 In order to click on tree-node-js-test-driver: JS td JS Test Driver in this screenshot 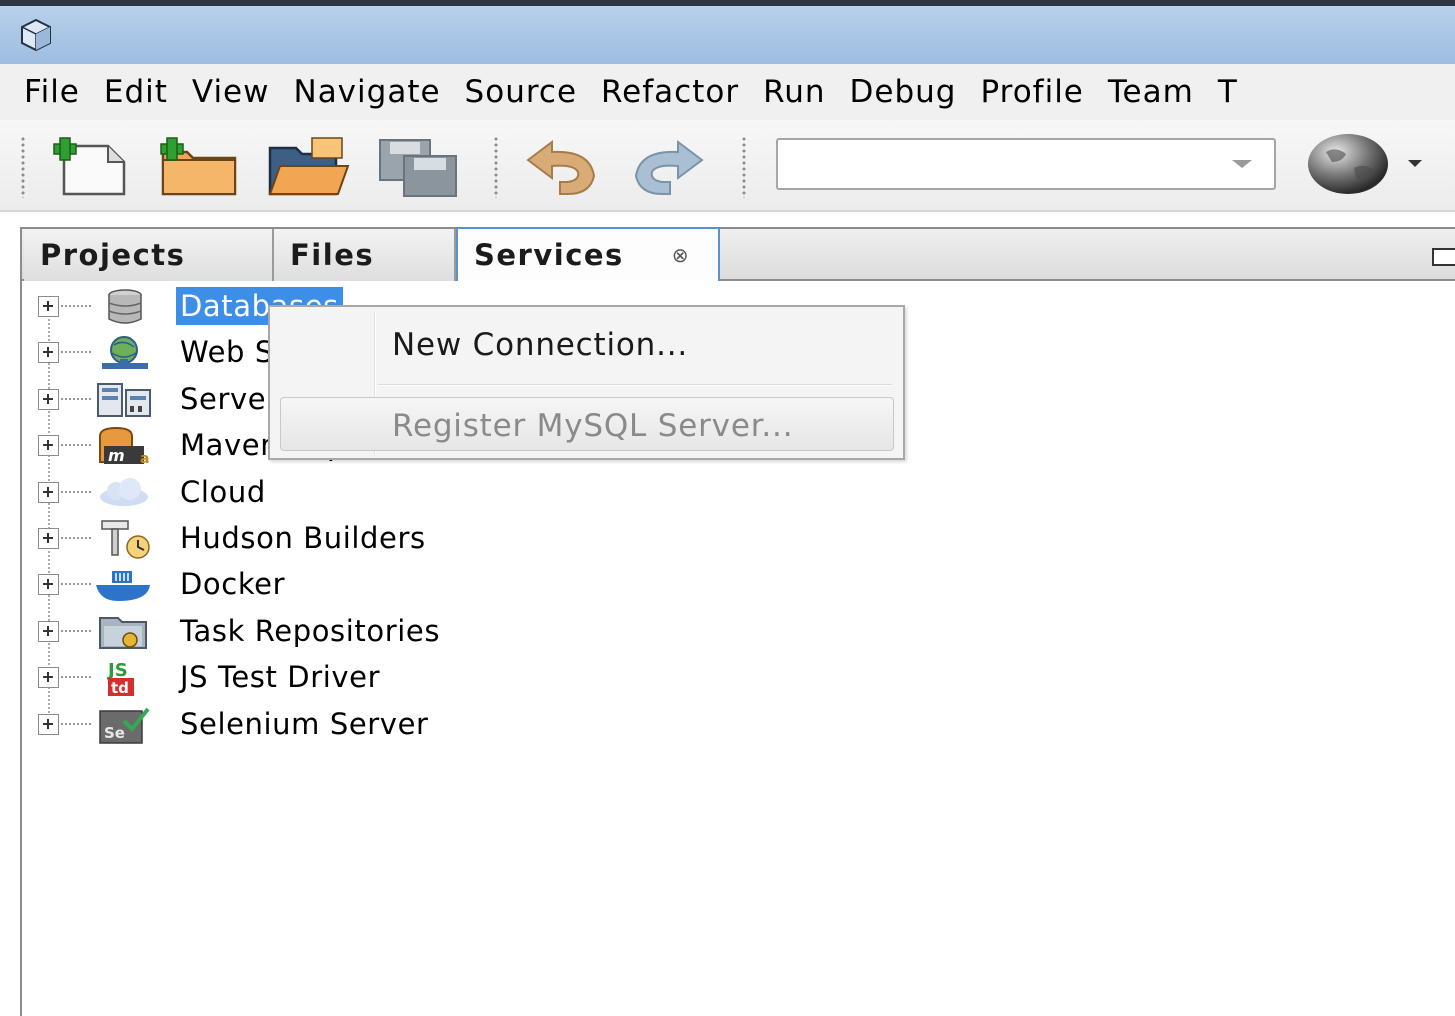, I will do `click(336, 677)`.